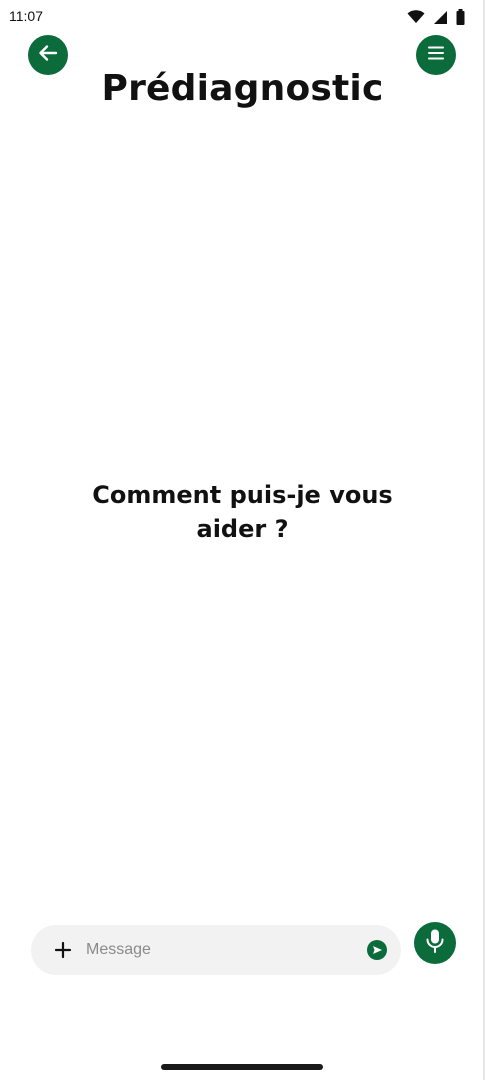  Describe the element at coordinates (242, 88) in the screenshot. I see `page-title: Prédiagnostic` at that location.